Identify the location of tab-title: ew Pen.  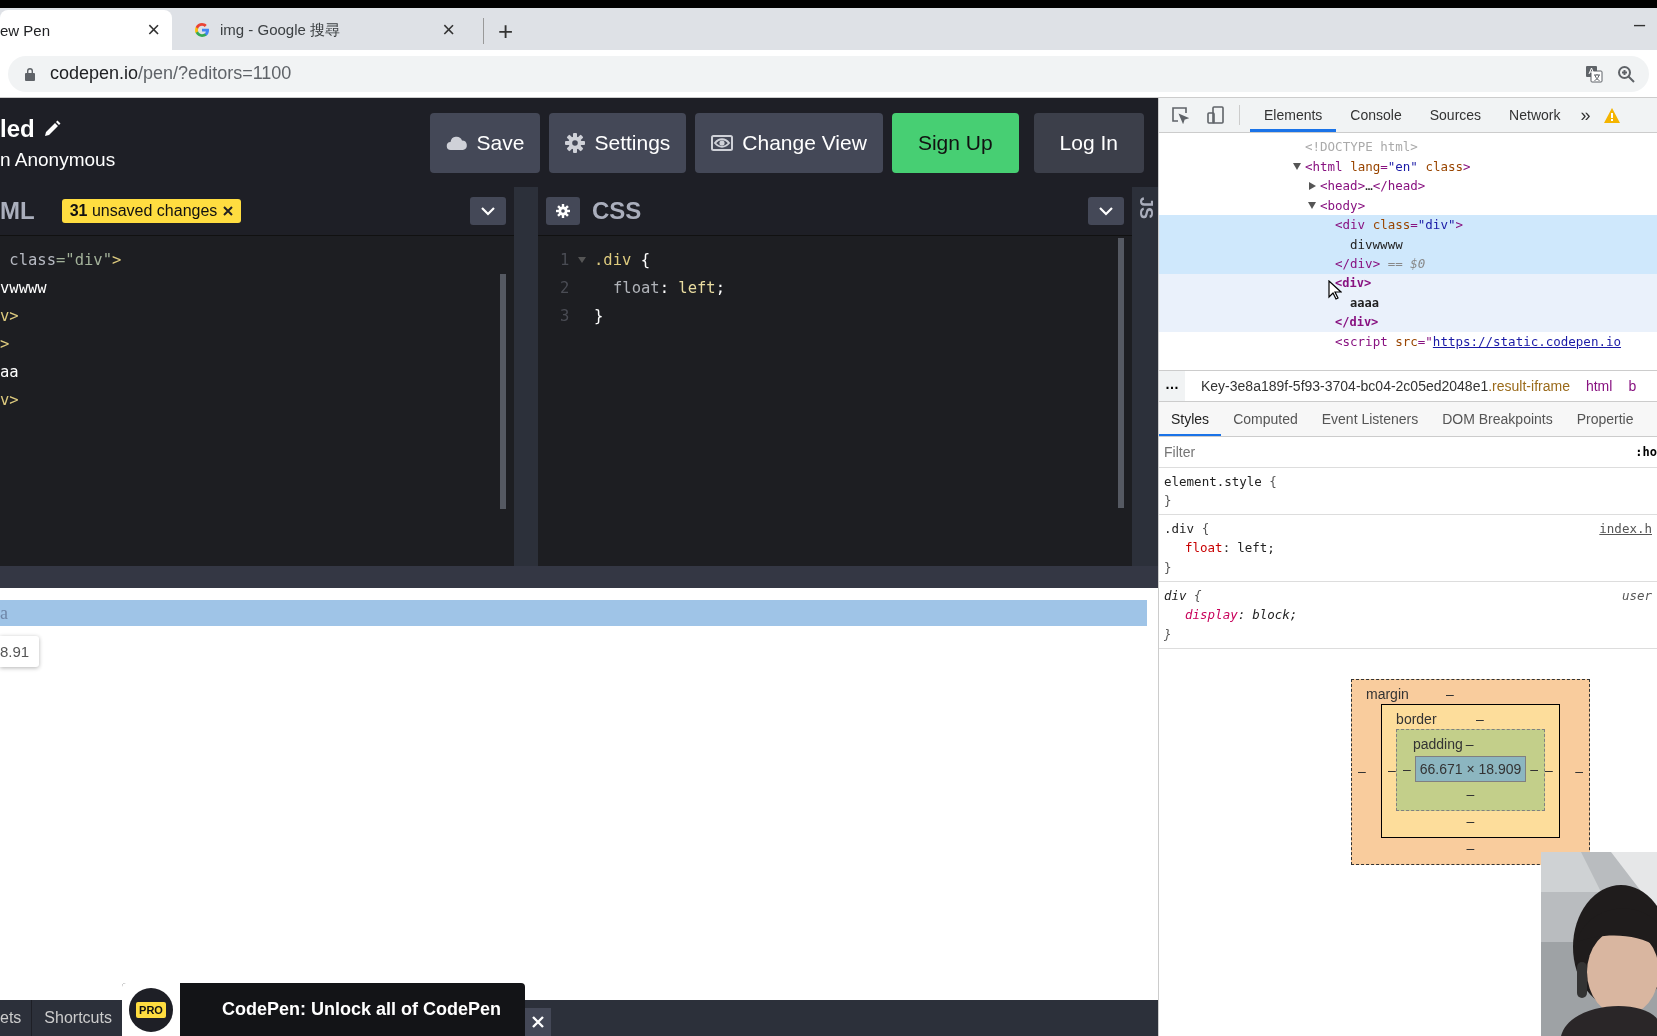
(26, 30).